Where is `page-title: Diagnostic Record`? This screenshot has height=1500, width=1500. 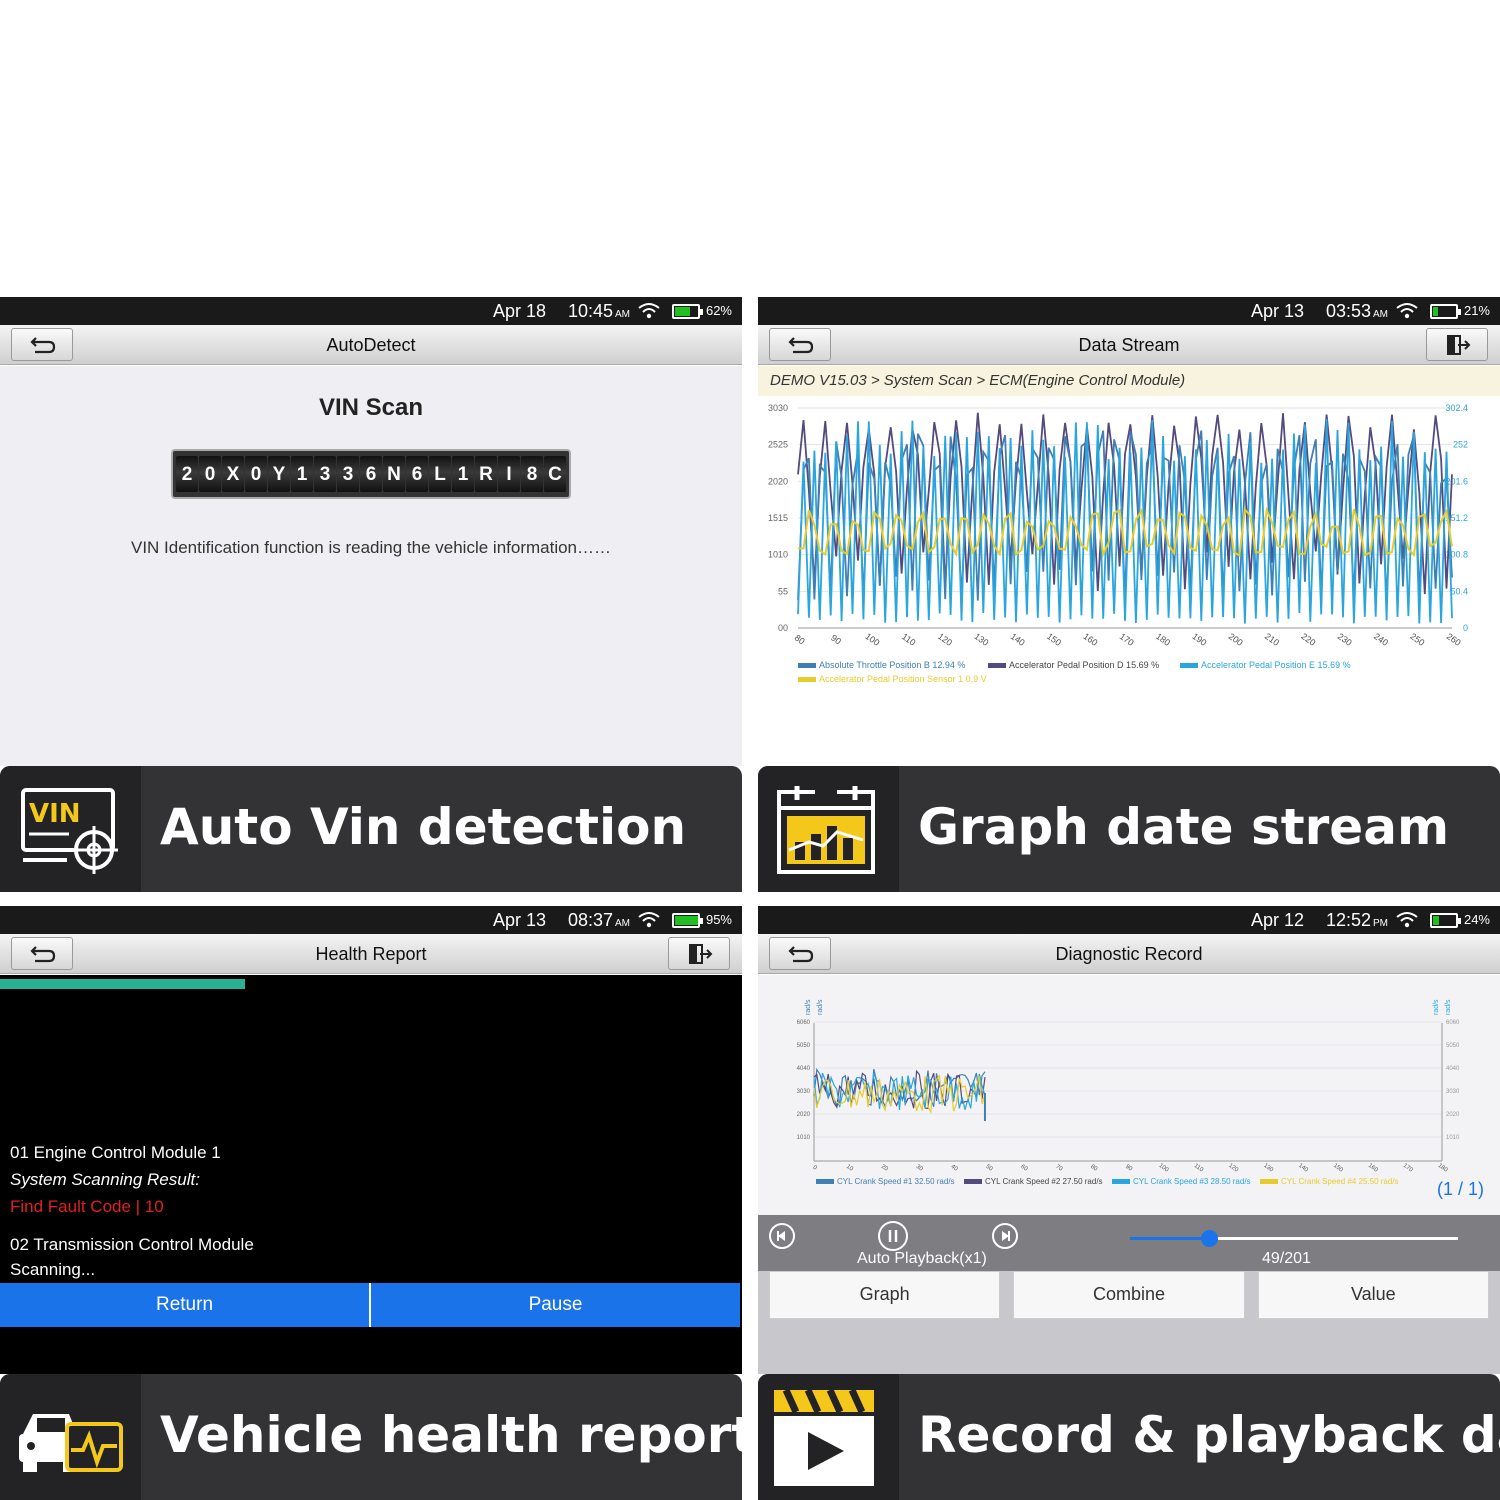 page-title: Diagnostic Record is located at coordinates (1129, 954).